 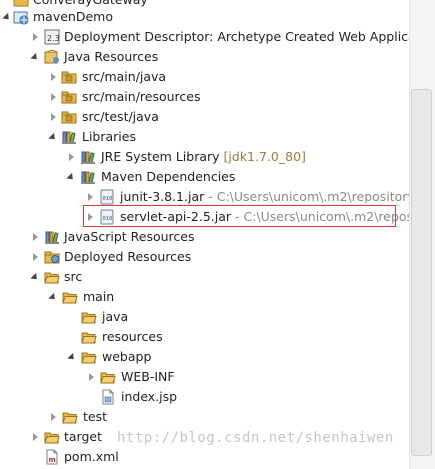 What do you see at coordinates (160, 156) in the screenshot?
I see `library-name: JRE System Library` at bounding box center [160, 156].